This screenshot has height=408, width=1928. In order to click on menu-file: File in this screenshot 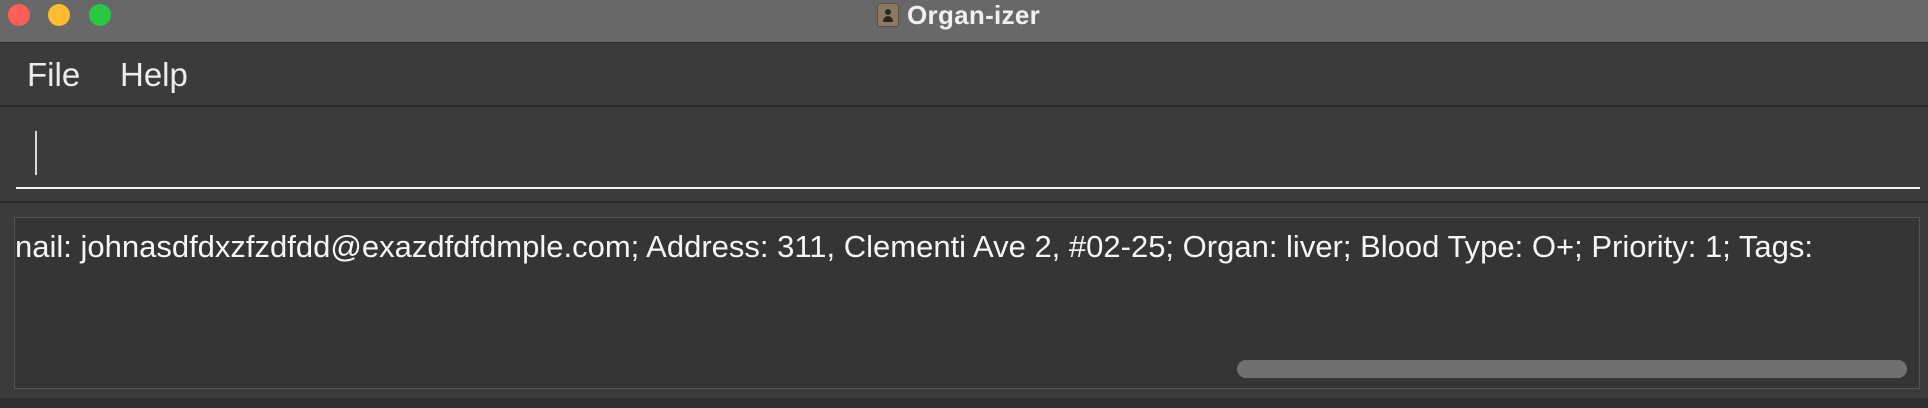, I will do `click(53, 75)`.